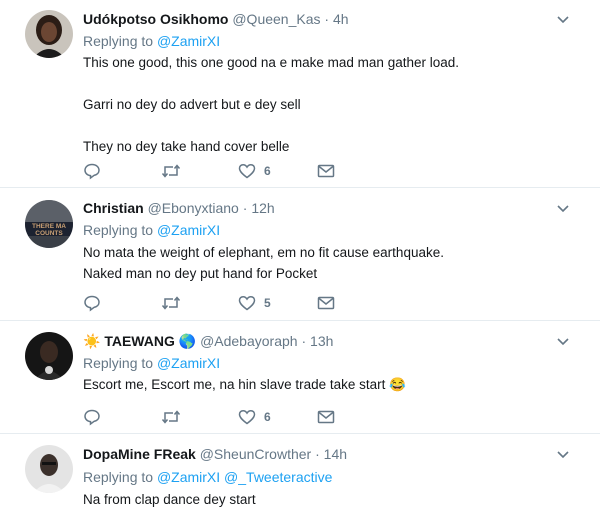 This screenshot has width=600, height=519. What do you see at coordinates (276, 19) in the screenshot?
I see `user-handle: @Queen_Kas` at bounding box center [276, 19].